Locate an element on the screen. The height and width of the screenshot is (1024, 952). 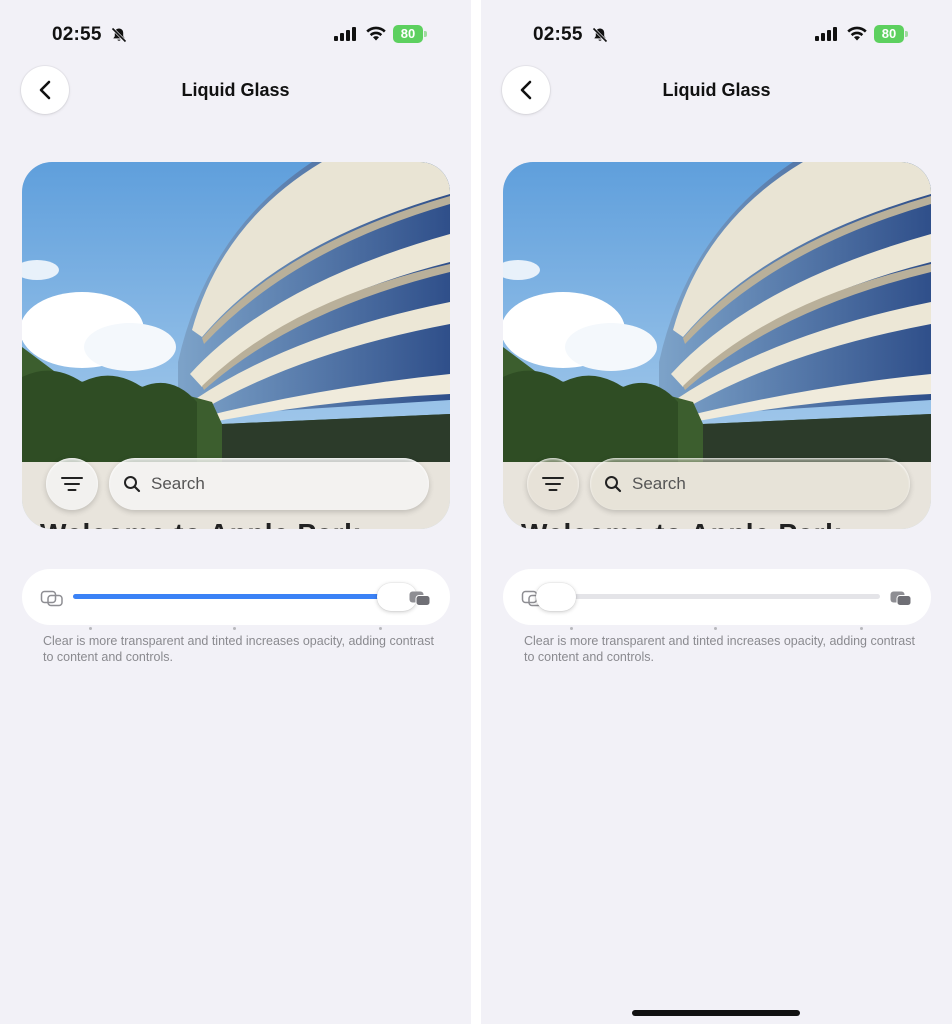
slider-fill is located at coordinates (229, 596).